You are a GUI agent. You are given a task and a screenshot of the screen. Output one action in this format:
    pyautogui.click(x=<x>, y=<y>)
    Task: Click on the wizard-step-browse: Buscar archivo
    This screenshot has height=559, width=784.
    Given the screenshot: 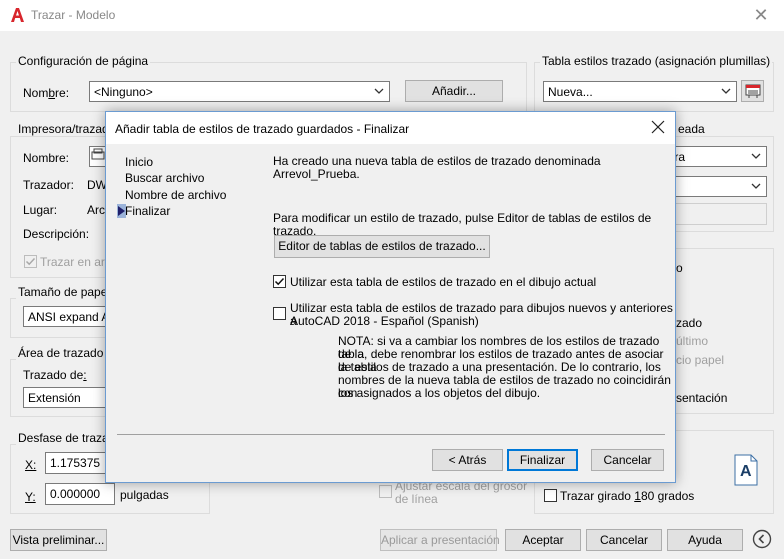 What is the action you would take?
    pyautogui.click(x=165, y=178)
    